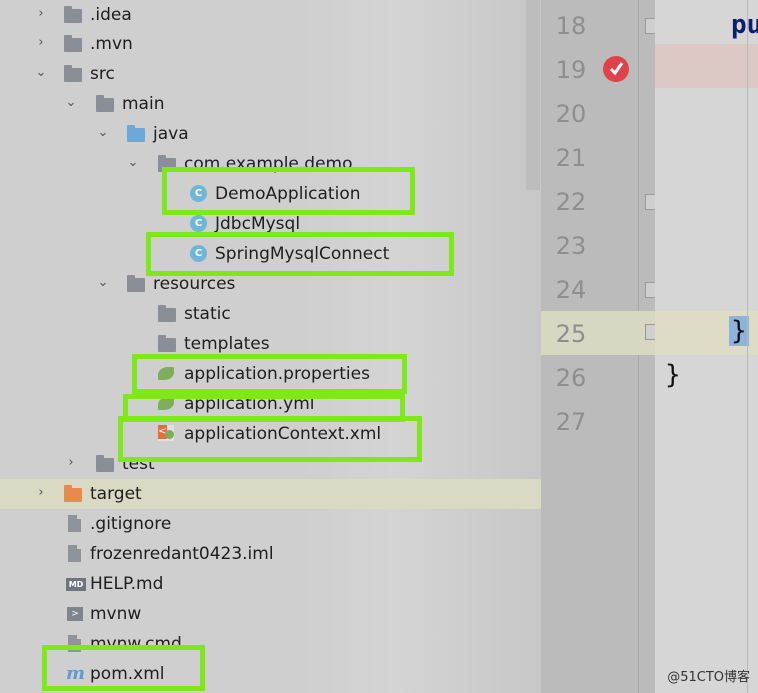 The height and width of the screenshot is (693, 758). I want to click on closing-brace: }, so click(673, 375).